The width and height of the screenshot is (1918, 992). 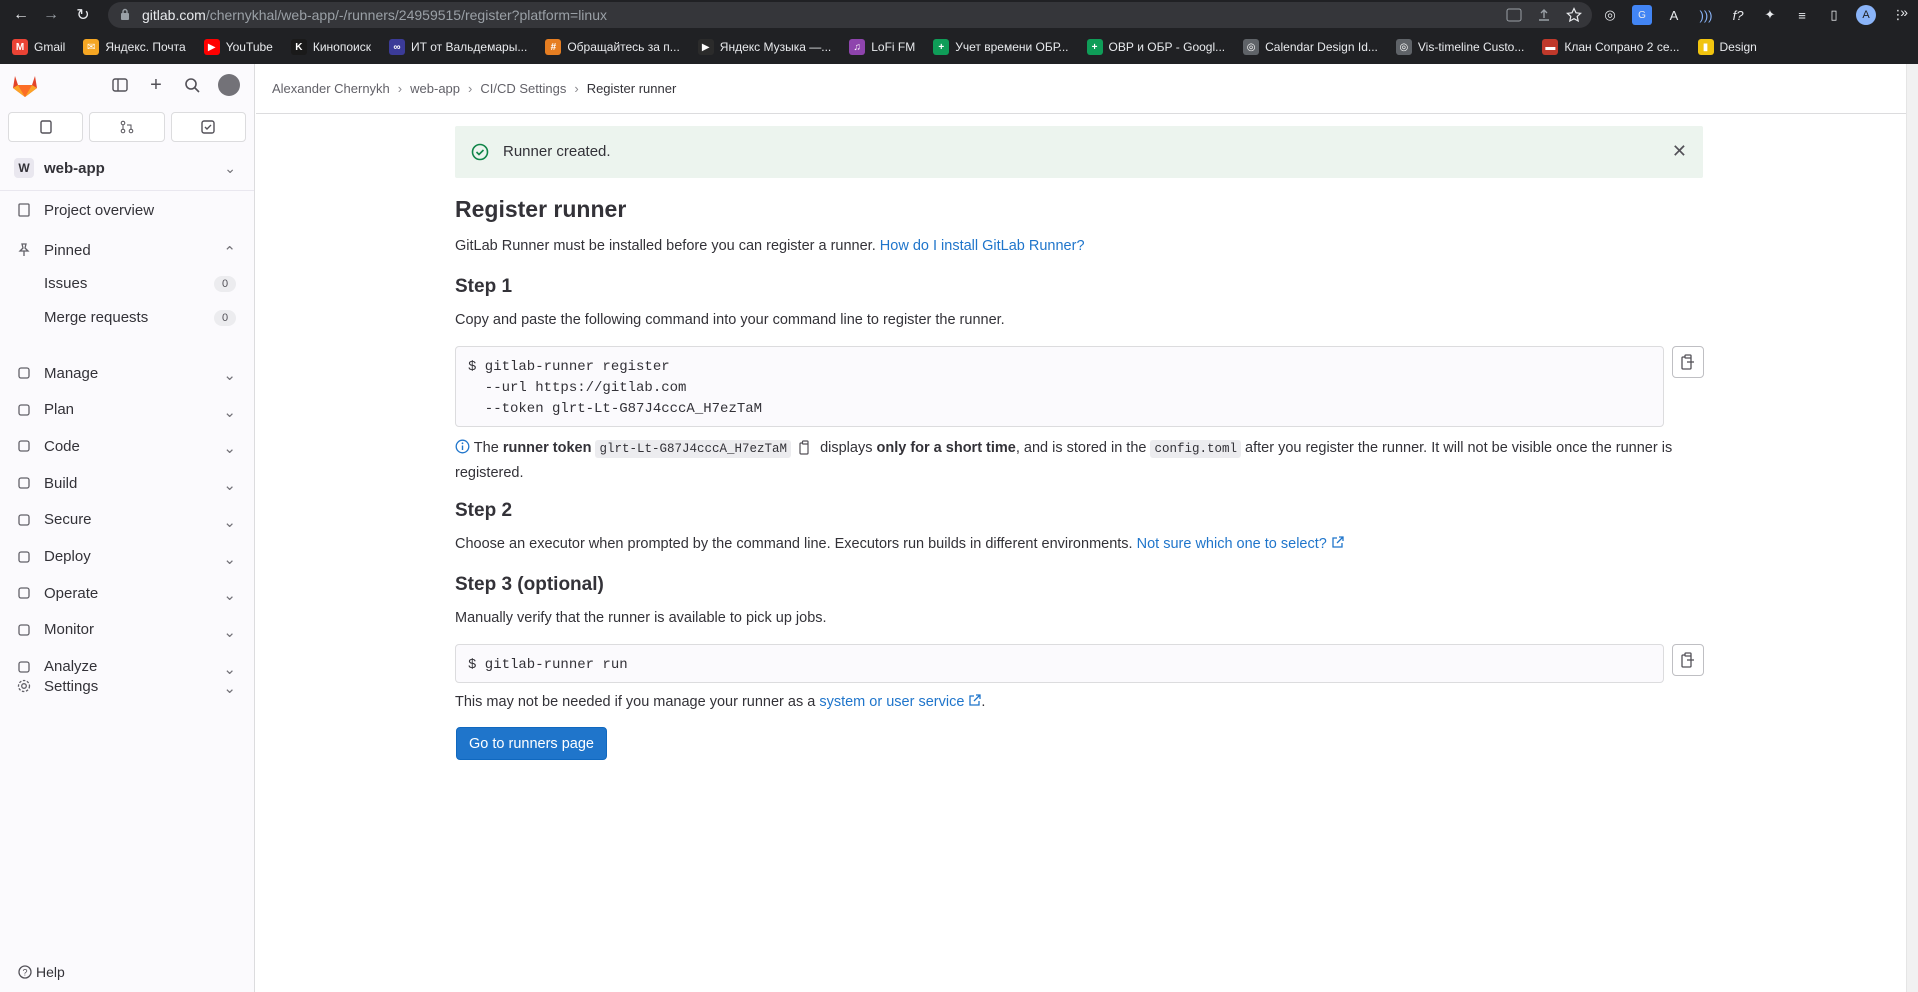 I want to click on translate-icon, so click(x=1514, y=15).